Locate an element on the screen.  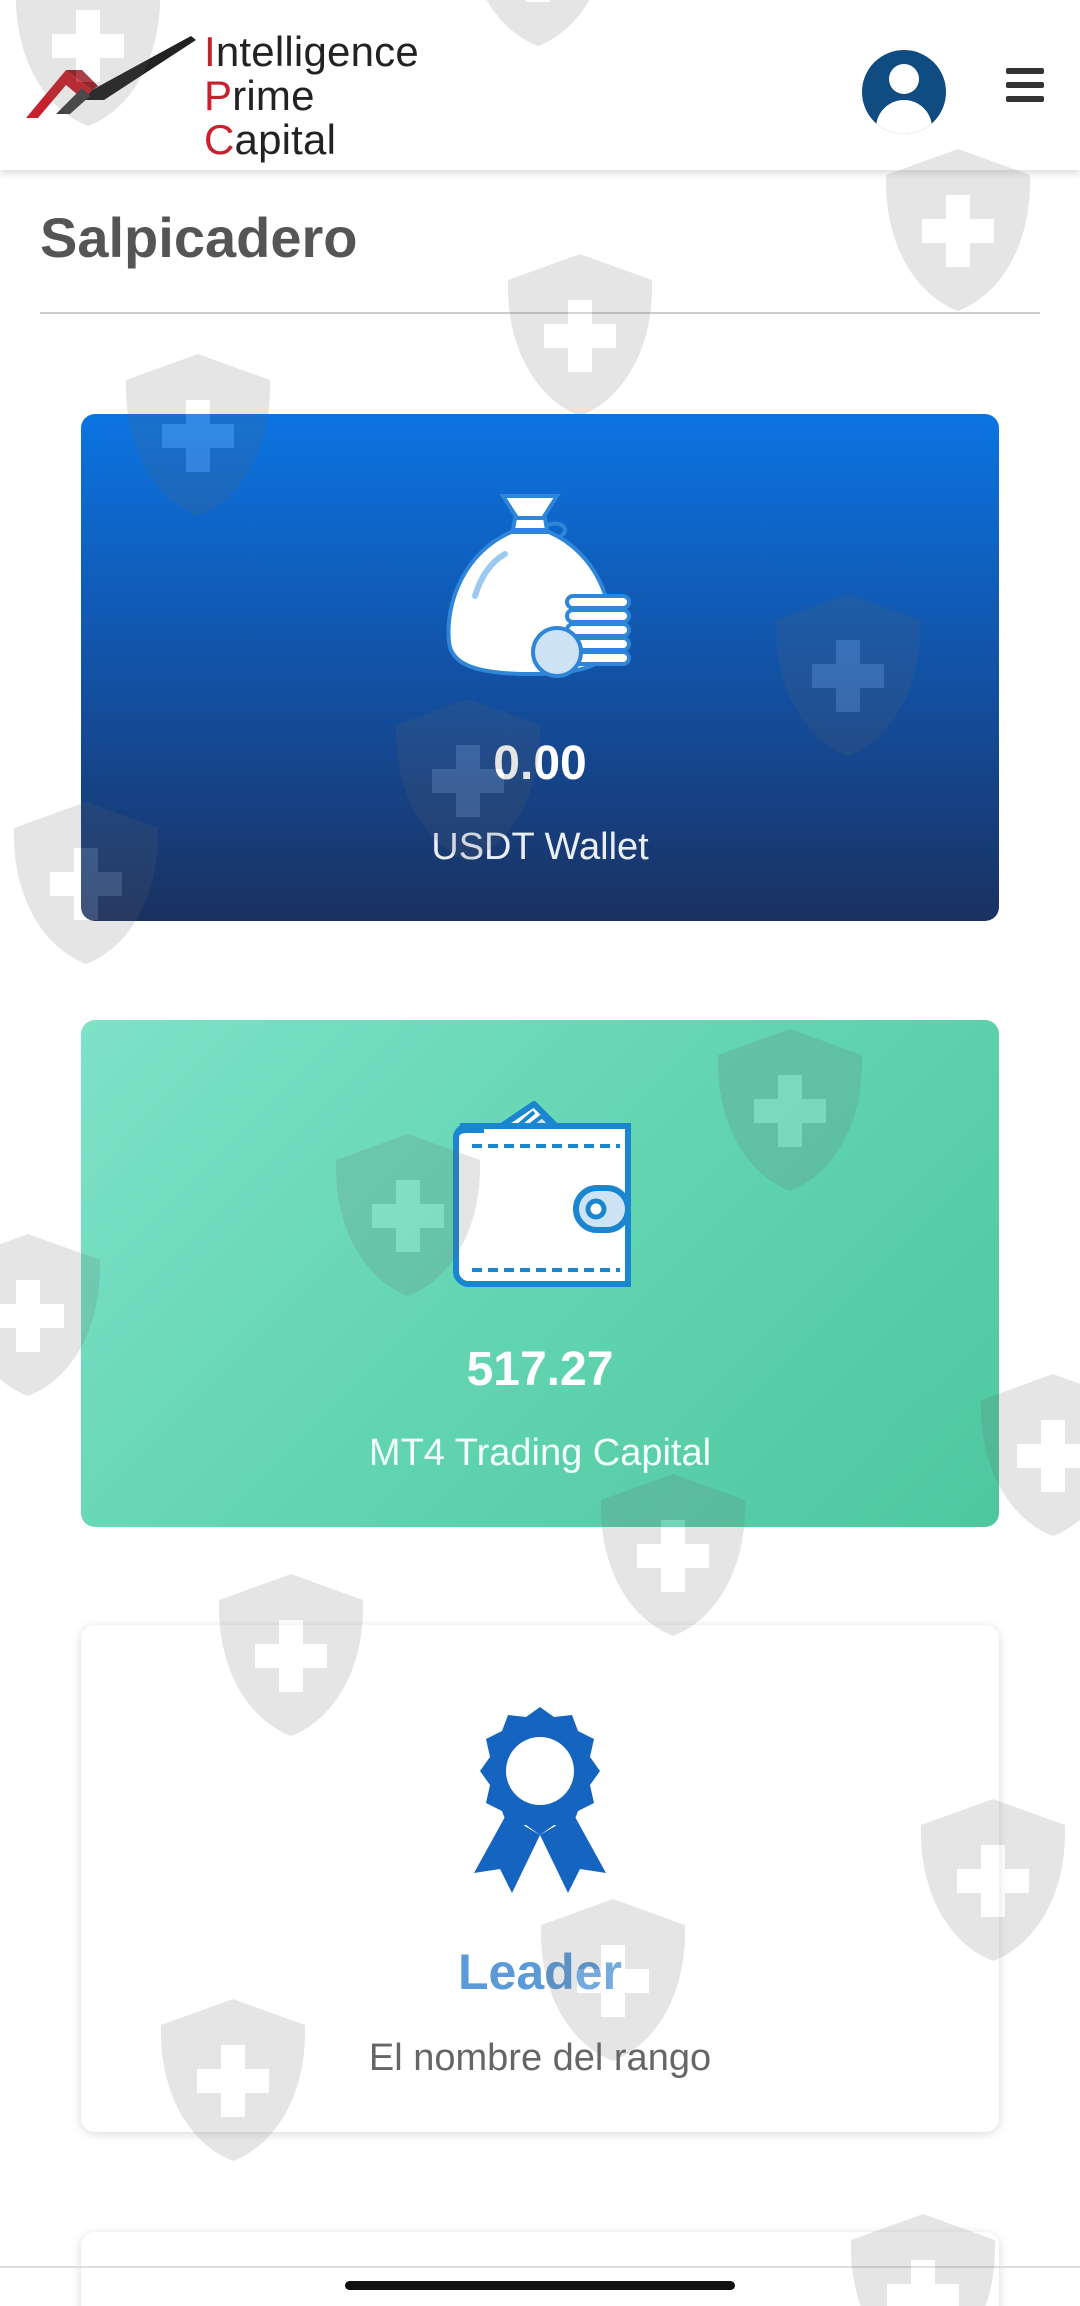
mt4-trading-capital-value: 517.27 is located at coordinates (540, 1369).